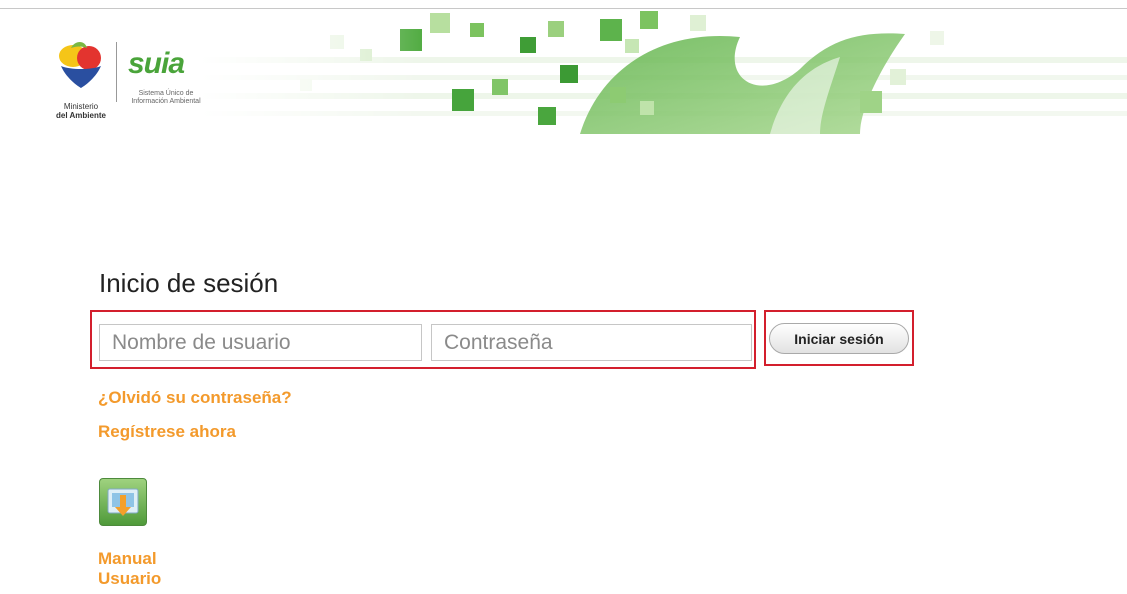  I want to click on download-folder-icon, so click(123, 502).